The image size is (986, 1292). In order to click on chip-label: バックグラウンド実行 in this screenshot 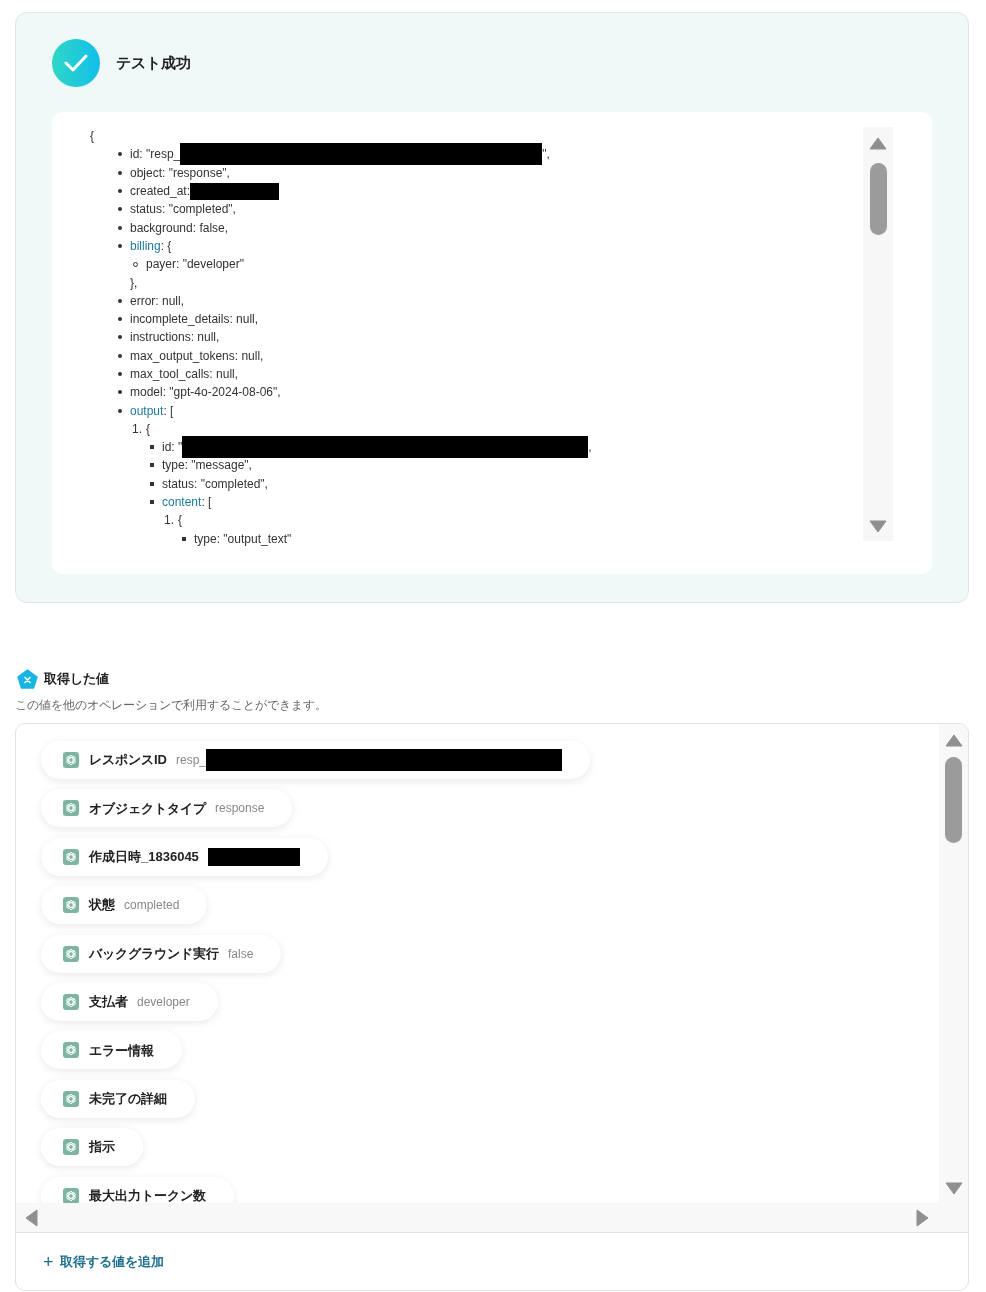, I will do `click(154, 953)`.